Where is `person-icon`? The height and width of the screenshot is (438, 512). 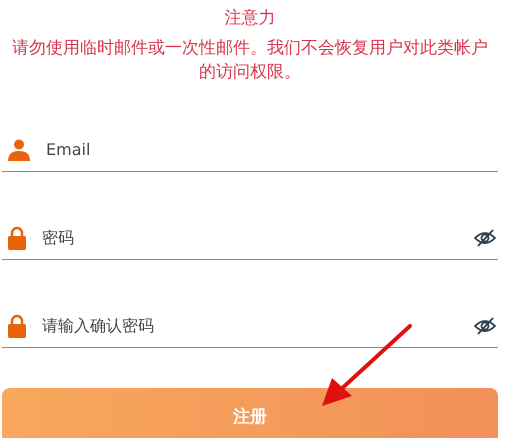
person-icon is located at coordinates (19, 149).